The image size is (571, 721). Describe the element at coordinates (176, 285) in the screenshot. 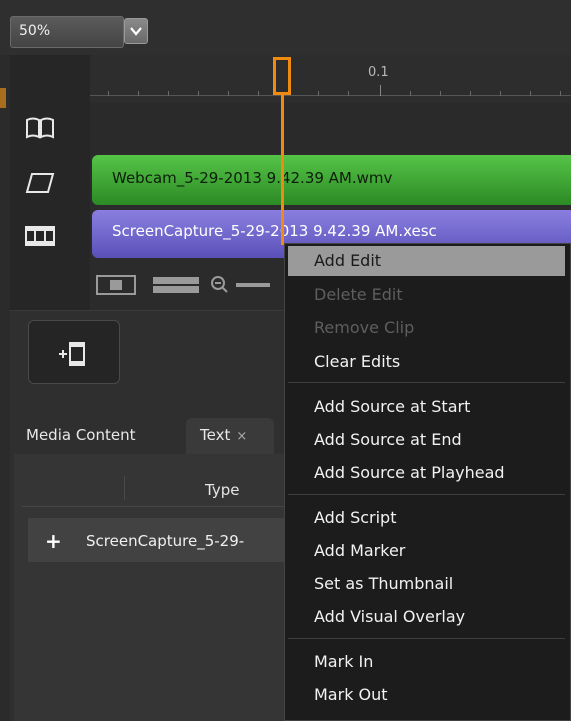

I see `track-height-icon` at that location.